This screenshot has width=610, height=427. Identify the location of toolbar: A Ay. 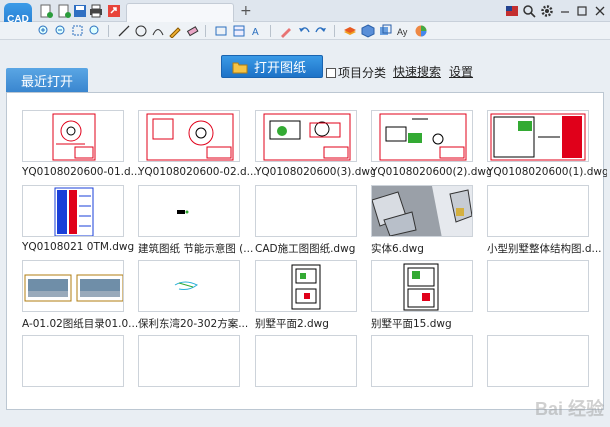
(305, 31).